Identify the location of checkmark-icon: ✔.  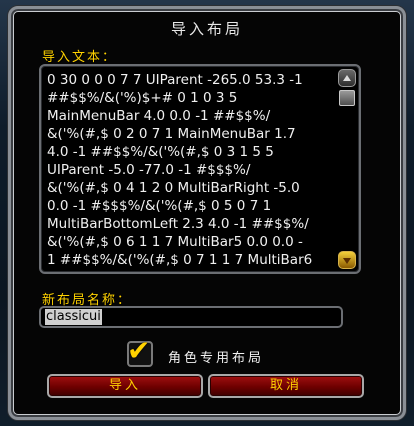
(139, 350).